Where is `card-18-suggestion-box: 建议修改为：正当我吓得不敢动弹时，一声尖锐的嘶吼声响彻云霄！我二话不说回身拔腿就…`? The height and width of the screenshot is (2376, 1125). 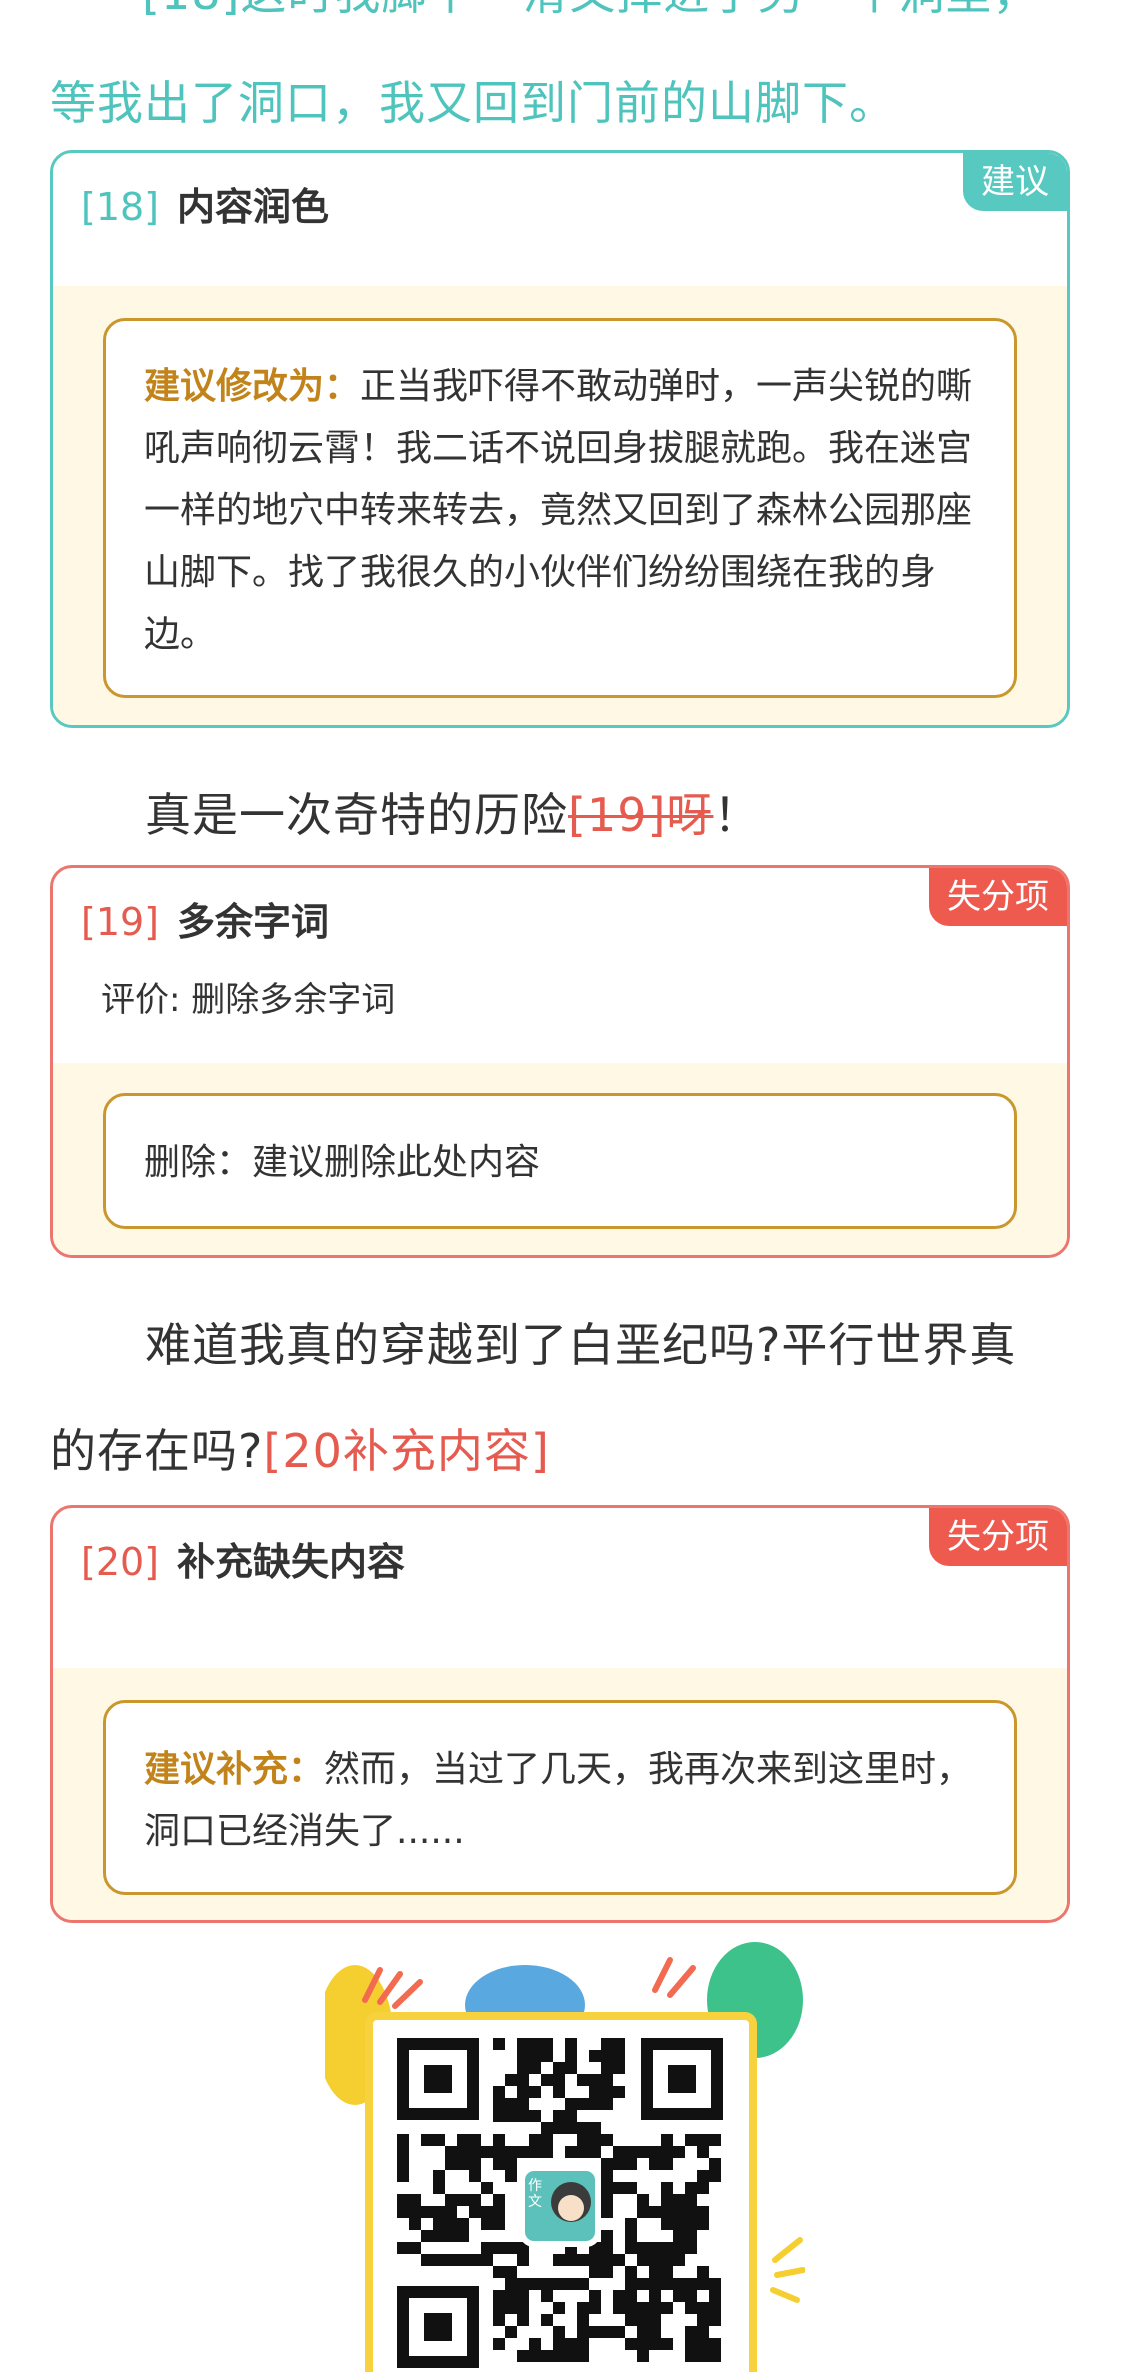
card-18-suggestion-box: 建议修改为：正当我吓得不敢动弹时，一声尖锐的嘶吼声响彻云霄！我二话不说回身拔腿就… is located at coordinates (560, 508).